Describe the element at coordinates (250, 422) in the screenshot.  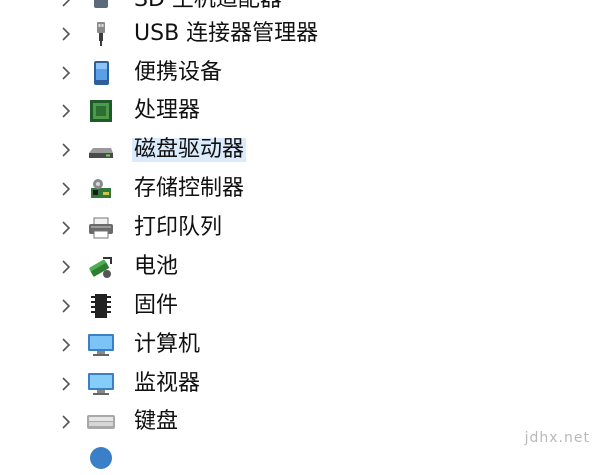
I see `tree-item-keyboards: 键盘` at that location.